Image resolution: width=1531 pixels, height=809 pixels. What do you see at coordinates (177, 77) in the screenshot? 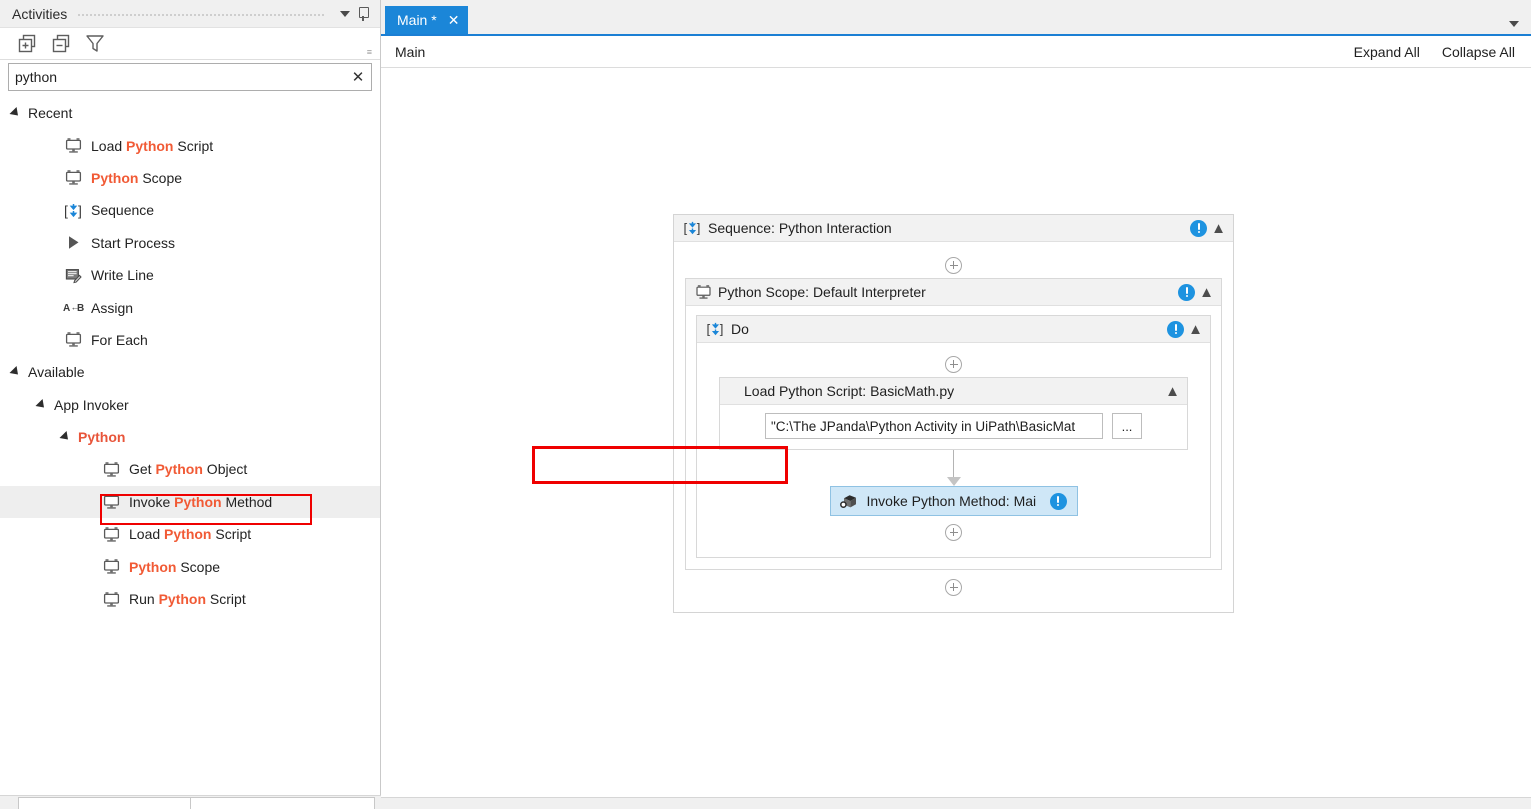
I see `search-input: python` at bounding box center [177, 77].